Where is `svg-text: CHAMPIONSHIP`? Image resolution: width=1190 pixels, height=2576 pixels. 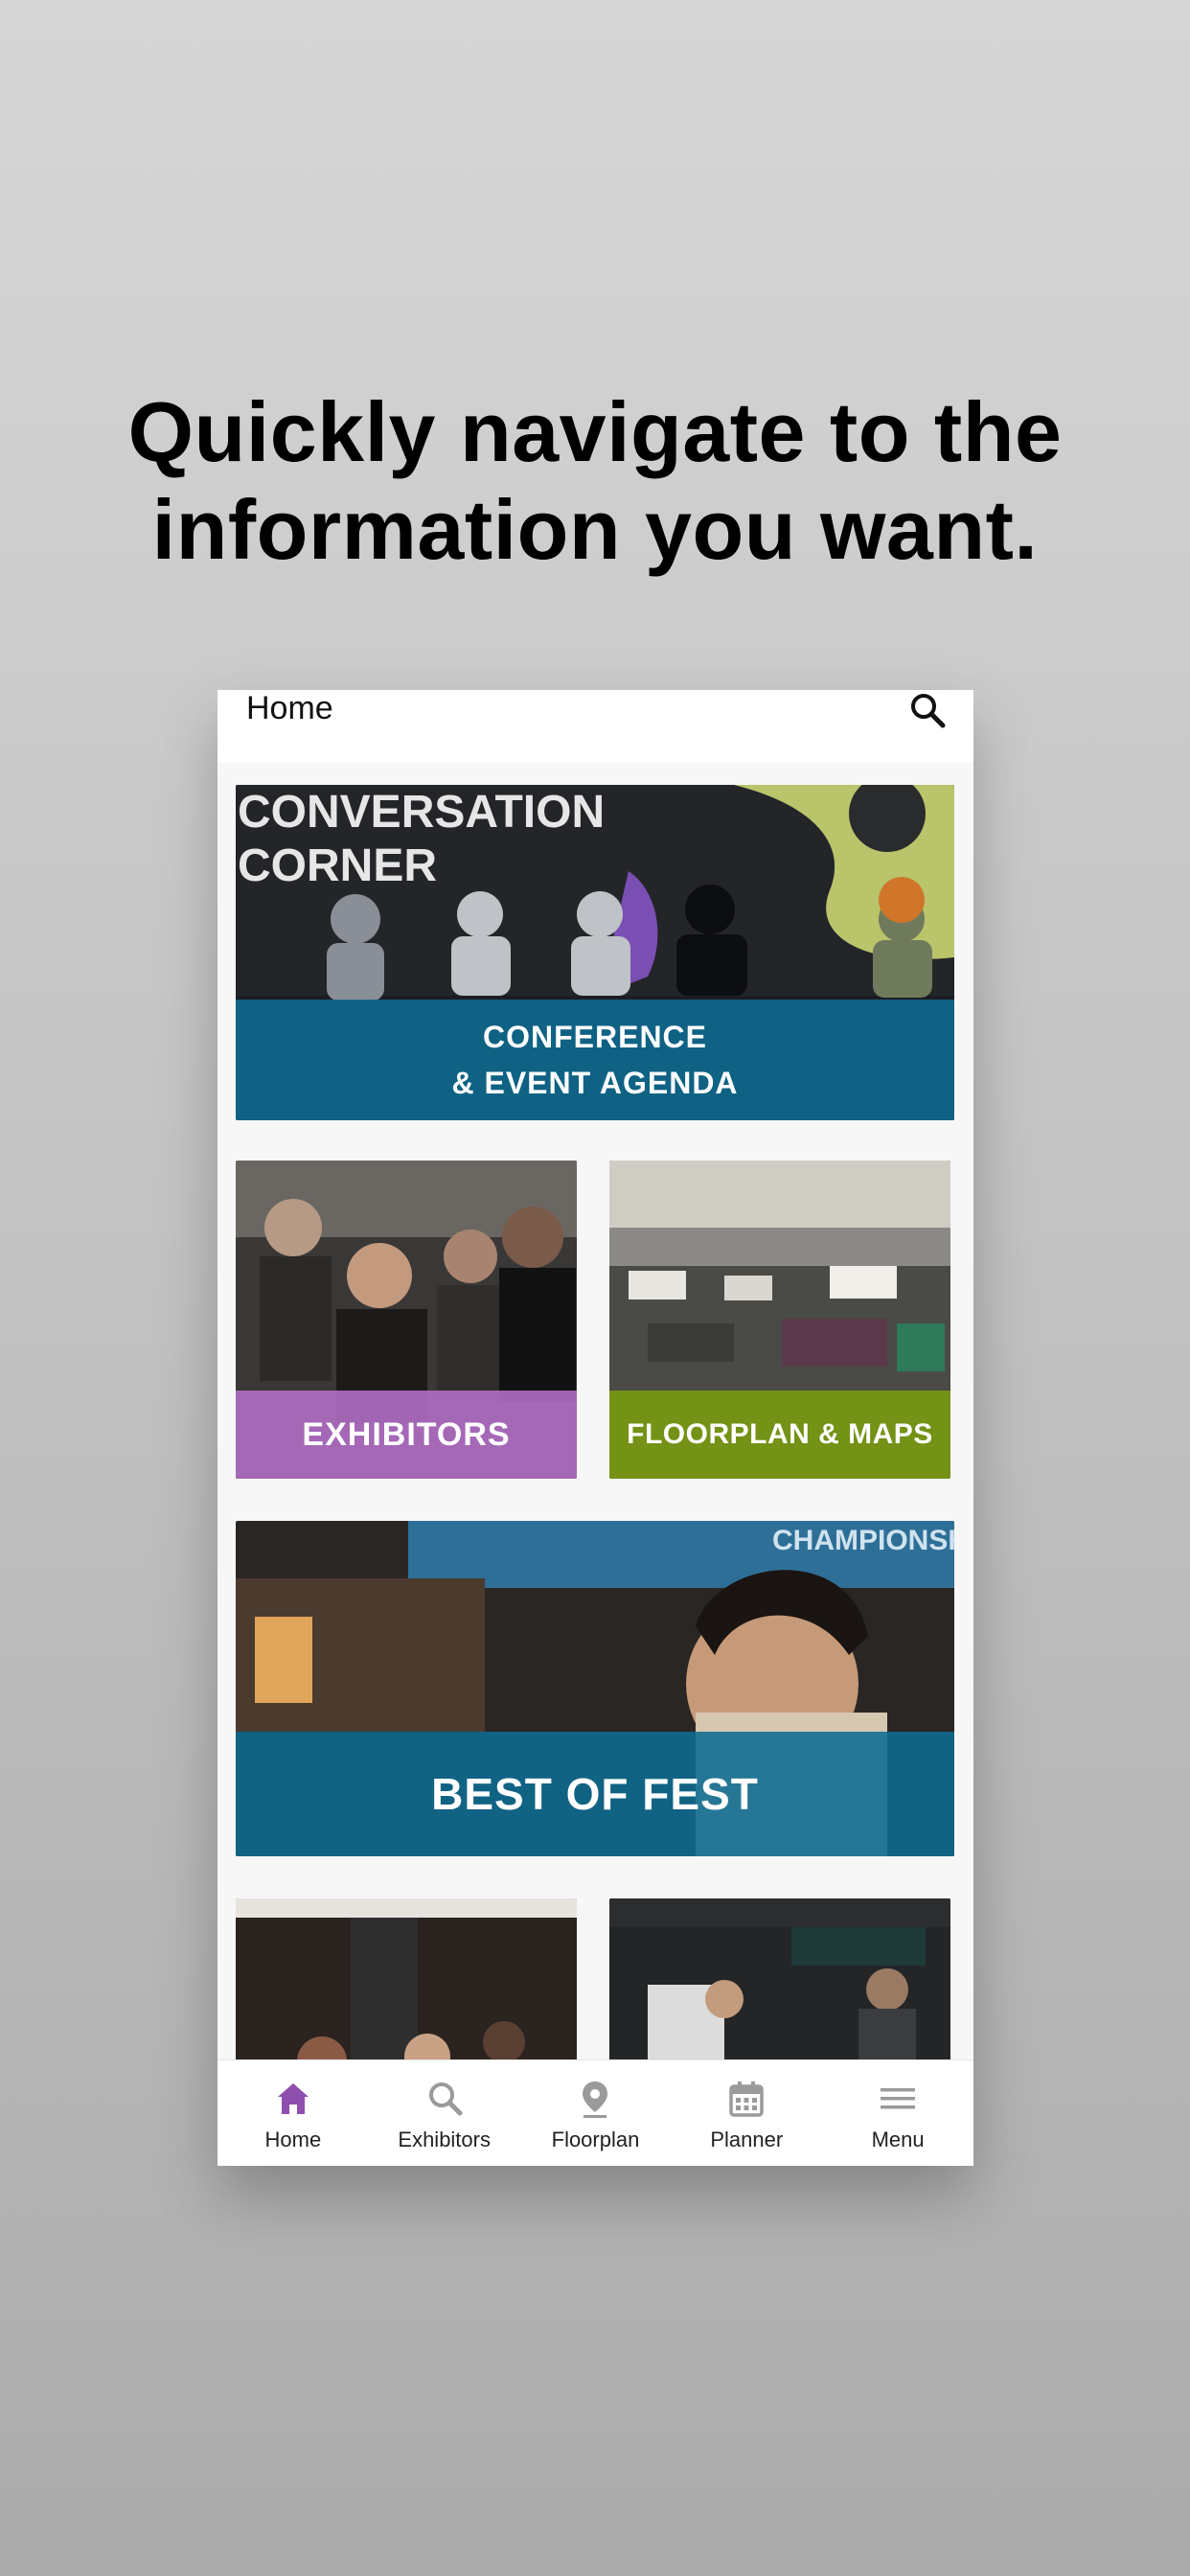
svg-text: CHAMPIONSHIP is located at coordinates (863, 1540).